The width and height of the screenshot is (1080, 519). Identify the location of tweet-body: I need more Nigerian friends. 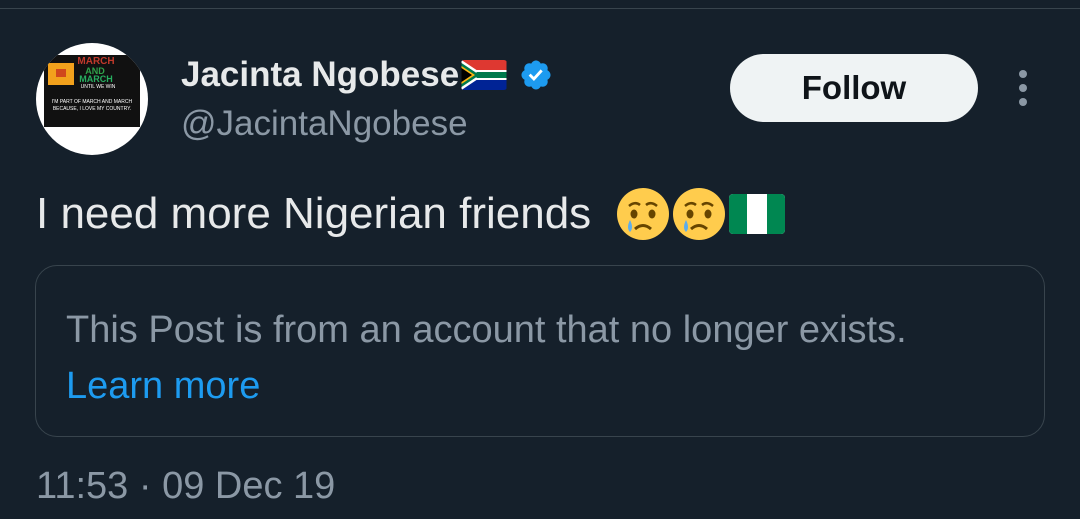
(411, 214).